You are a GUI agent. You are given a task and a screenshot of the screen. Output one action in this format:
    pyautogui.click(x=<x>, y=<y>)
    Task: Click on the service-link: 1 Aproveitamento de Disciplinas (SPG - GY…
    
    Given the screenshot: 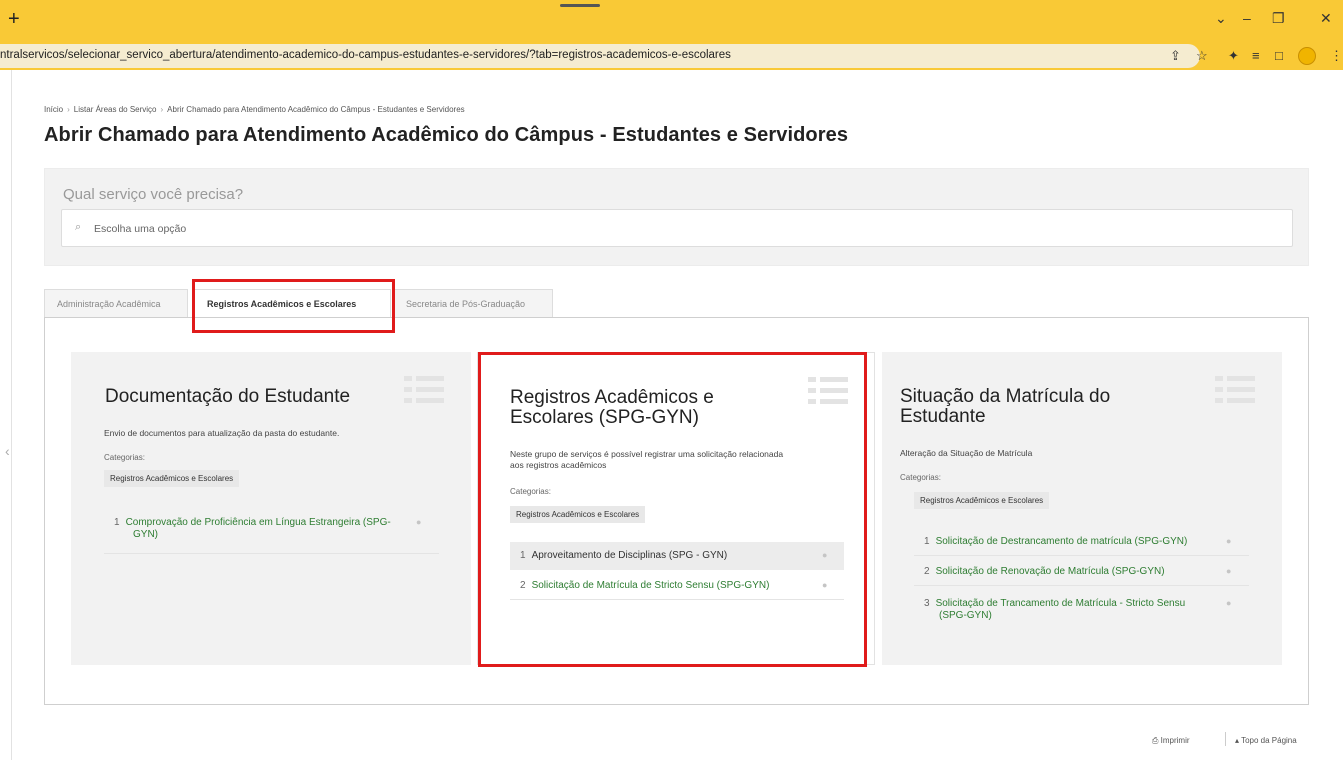 What is the action you would take?
    pyautogui.click(x=623, y=556)
    